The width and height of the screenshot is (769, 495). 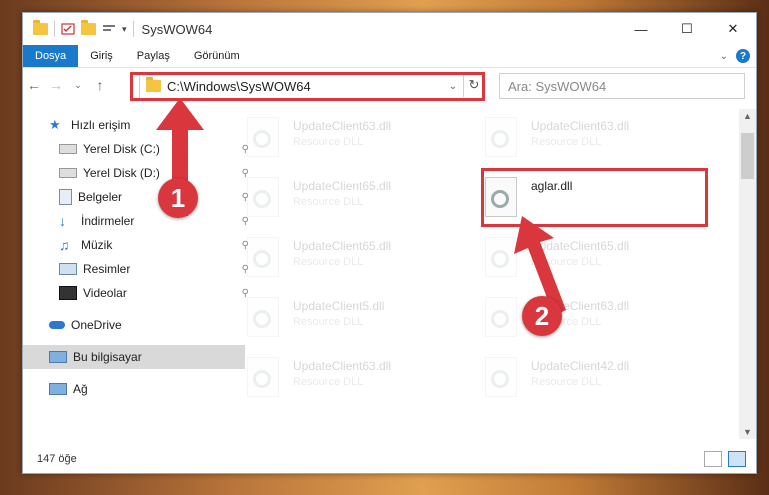 I want to click on customize-icon, so click(x=109, y=29).